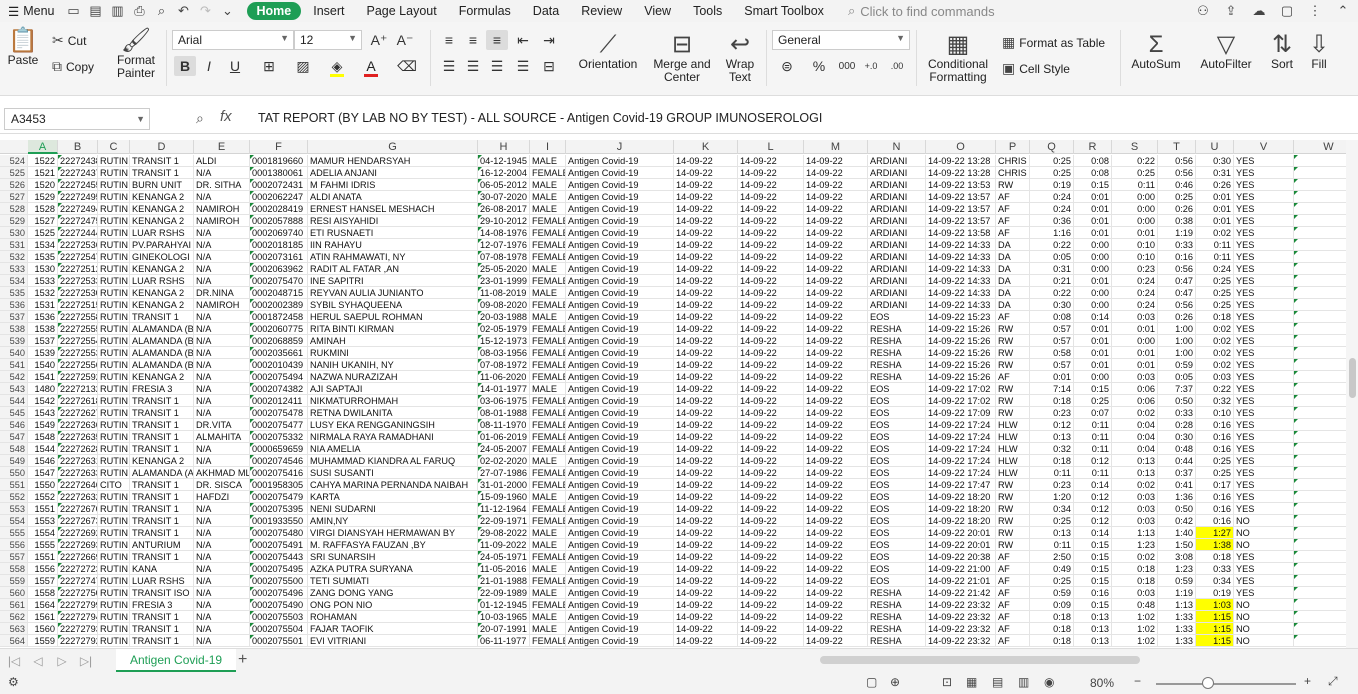 This screenshot has width=1358, height=694. I want to click on cell-s: 0:10, so click(1135, 257).